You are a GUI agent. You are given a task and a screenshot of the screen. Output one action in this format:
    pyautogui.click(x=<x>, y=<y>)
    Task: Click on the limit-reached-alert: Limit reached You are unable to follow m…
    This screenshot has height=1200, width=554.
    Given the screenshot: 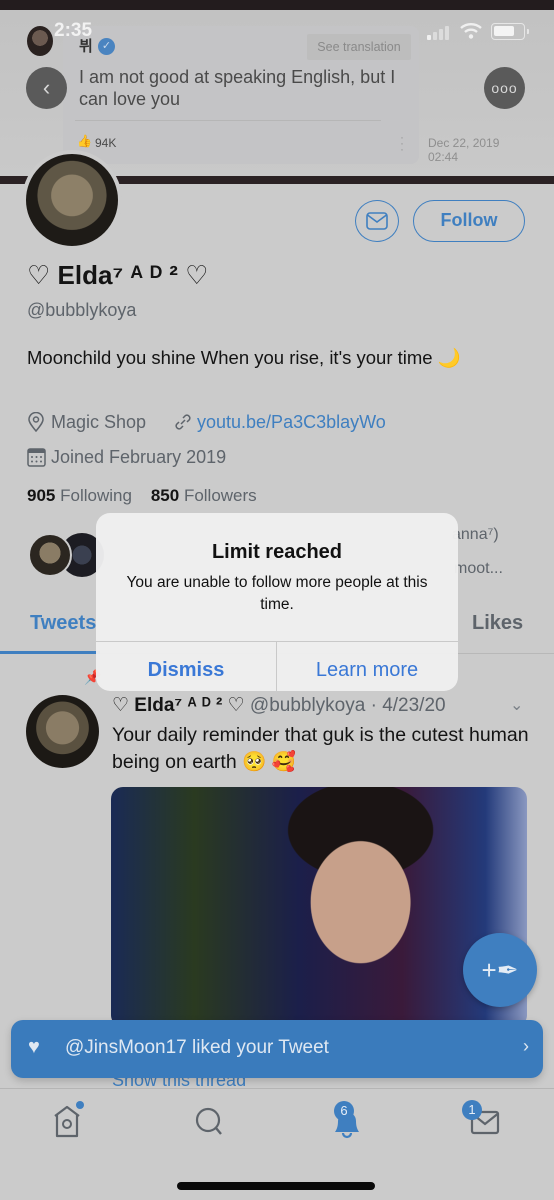 What is the action you would take?
    pyautogui.click(x=277, y=602)
    